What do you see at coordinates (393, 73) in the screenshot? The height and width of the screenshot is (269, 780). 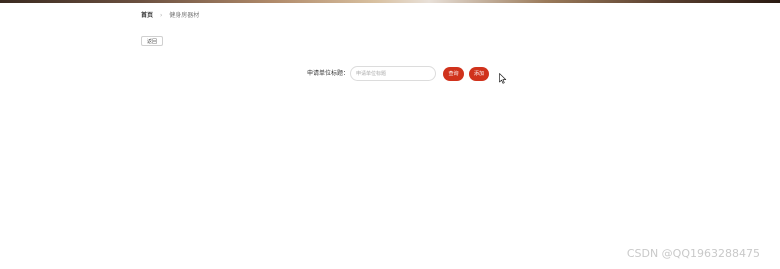 I see `search-input` at bounding box center [393, 73].